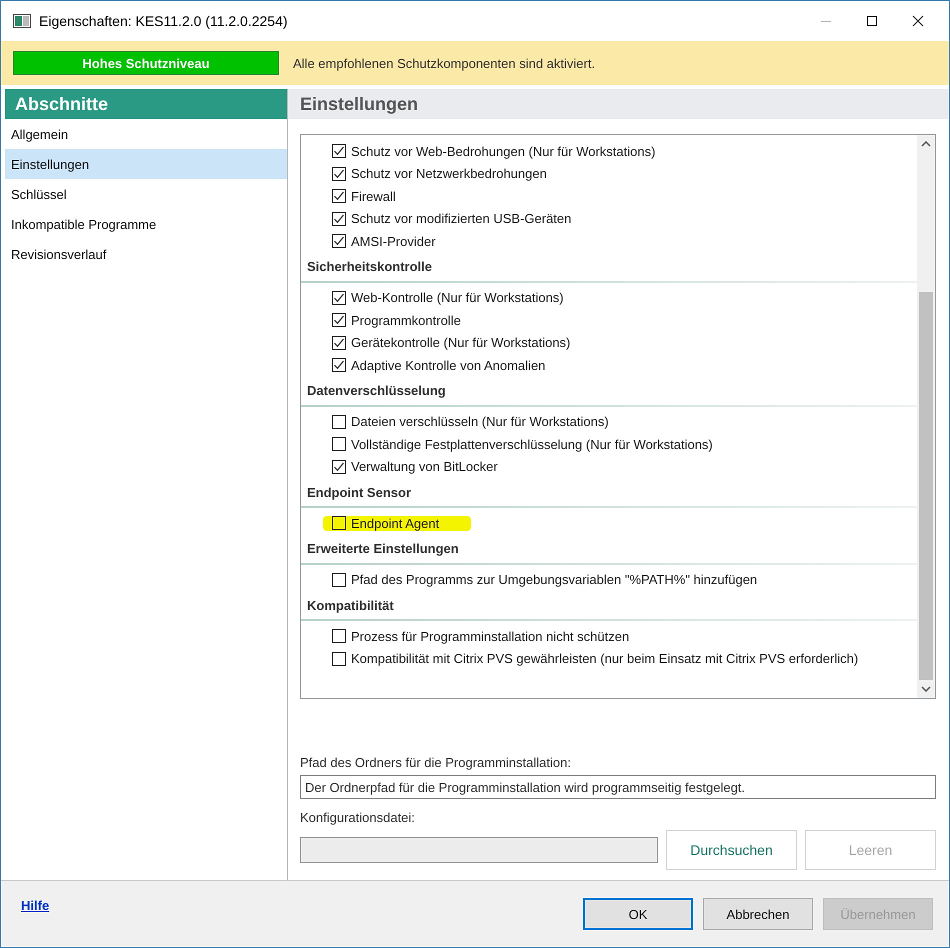 This screenshot has width=950, height=948. Describe the element at coordinates (449, 174) in the screenshot. I see `checkbox-label: Schutz vor Netzwerkbedrohungen` at that location.